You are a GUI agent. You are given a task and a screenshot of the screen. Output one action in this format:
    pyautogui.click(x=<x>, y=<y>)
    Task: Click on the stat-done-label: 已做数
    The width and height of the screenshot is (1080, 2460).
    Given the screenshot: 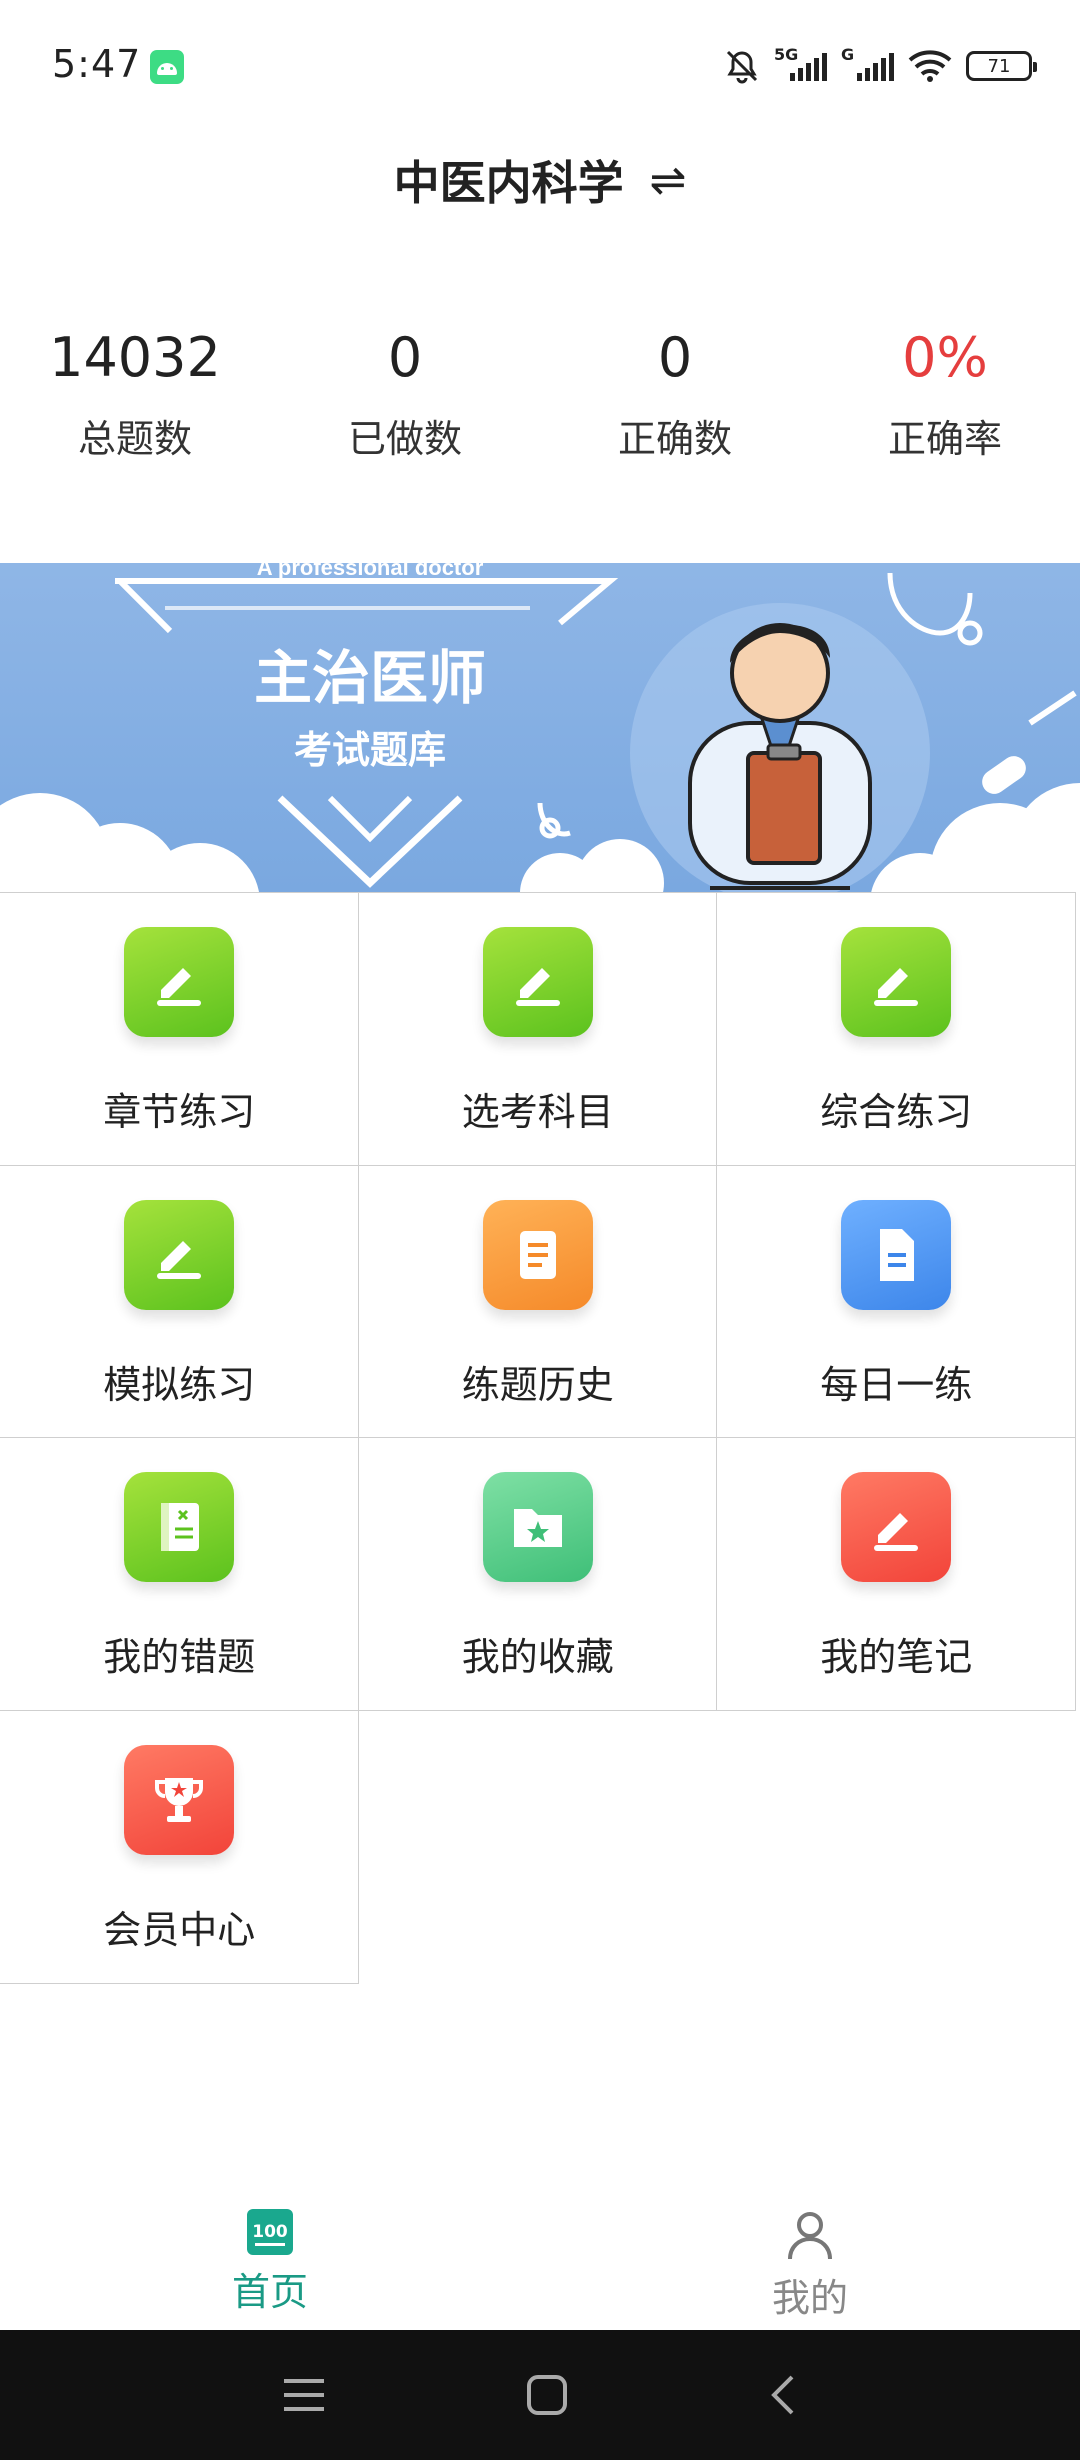 What is the action you would take?
    pyautogui.click(x=404, y=439)
    